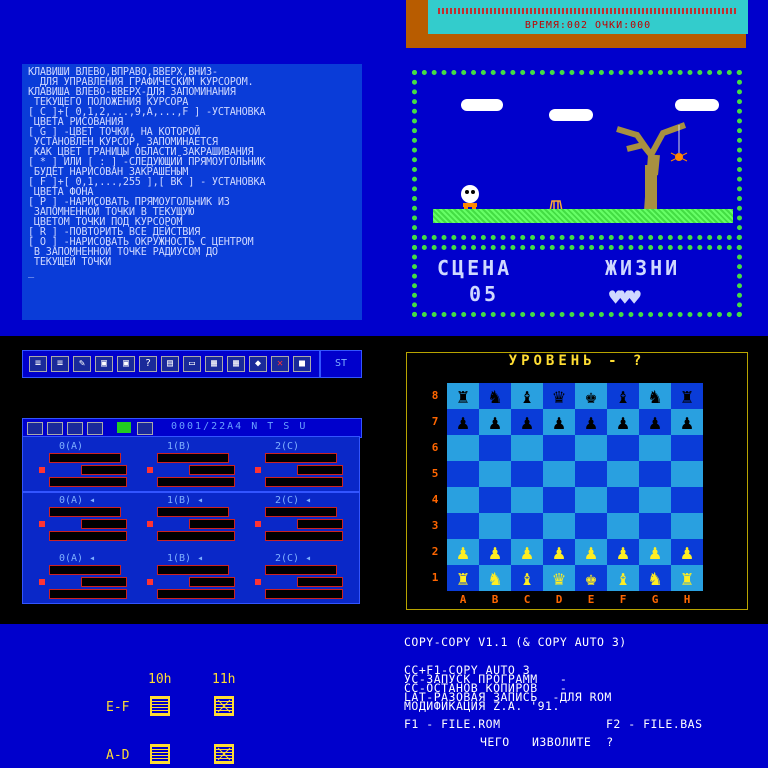  I want to click on diamond-icon: ◆, so click(258, 364).